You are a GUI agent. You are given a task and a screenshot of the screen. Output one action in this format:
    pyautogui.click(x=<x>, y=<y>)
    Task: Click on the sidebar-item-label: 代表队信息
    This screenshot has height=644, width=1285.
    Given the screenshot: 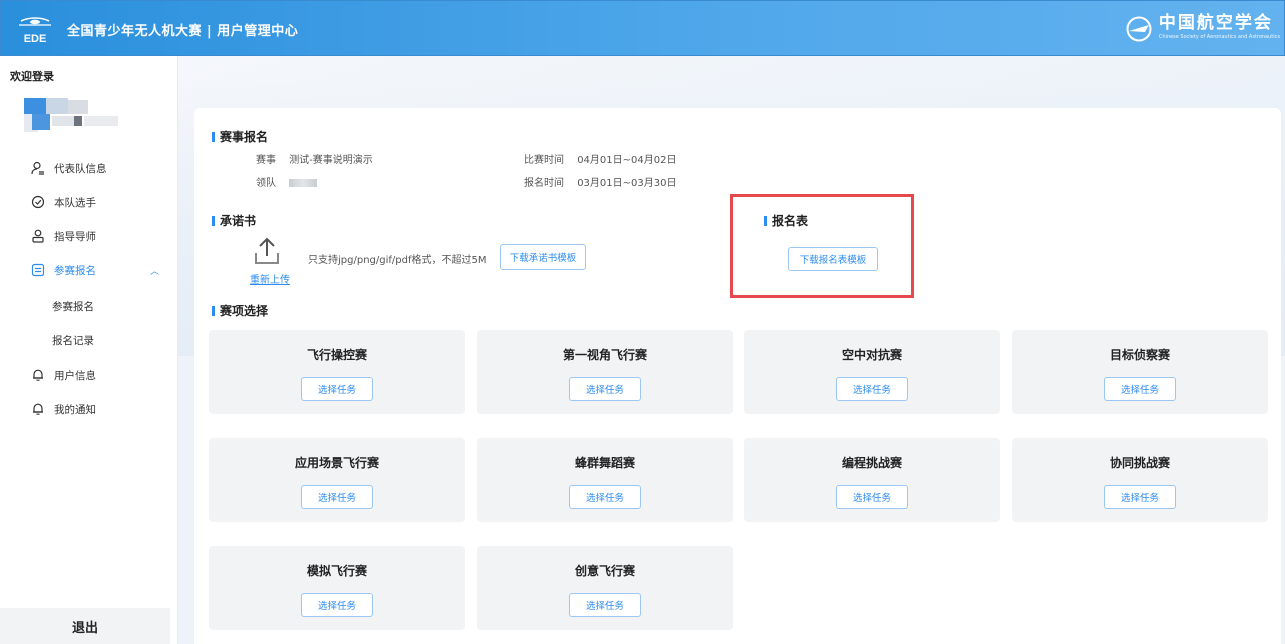 What is the action you would take?
    pyautogui.click(x=80, y=168)
    